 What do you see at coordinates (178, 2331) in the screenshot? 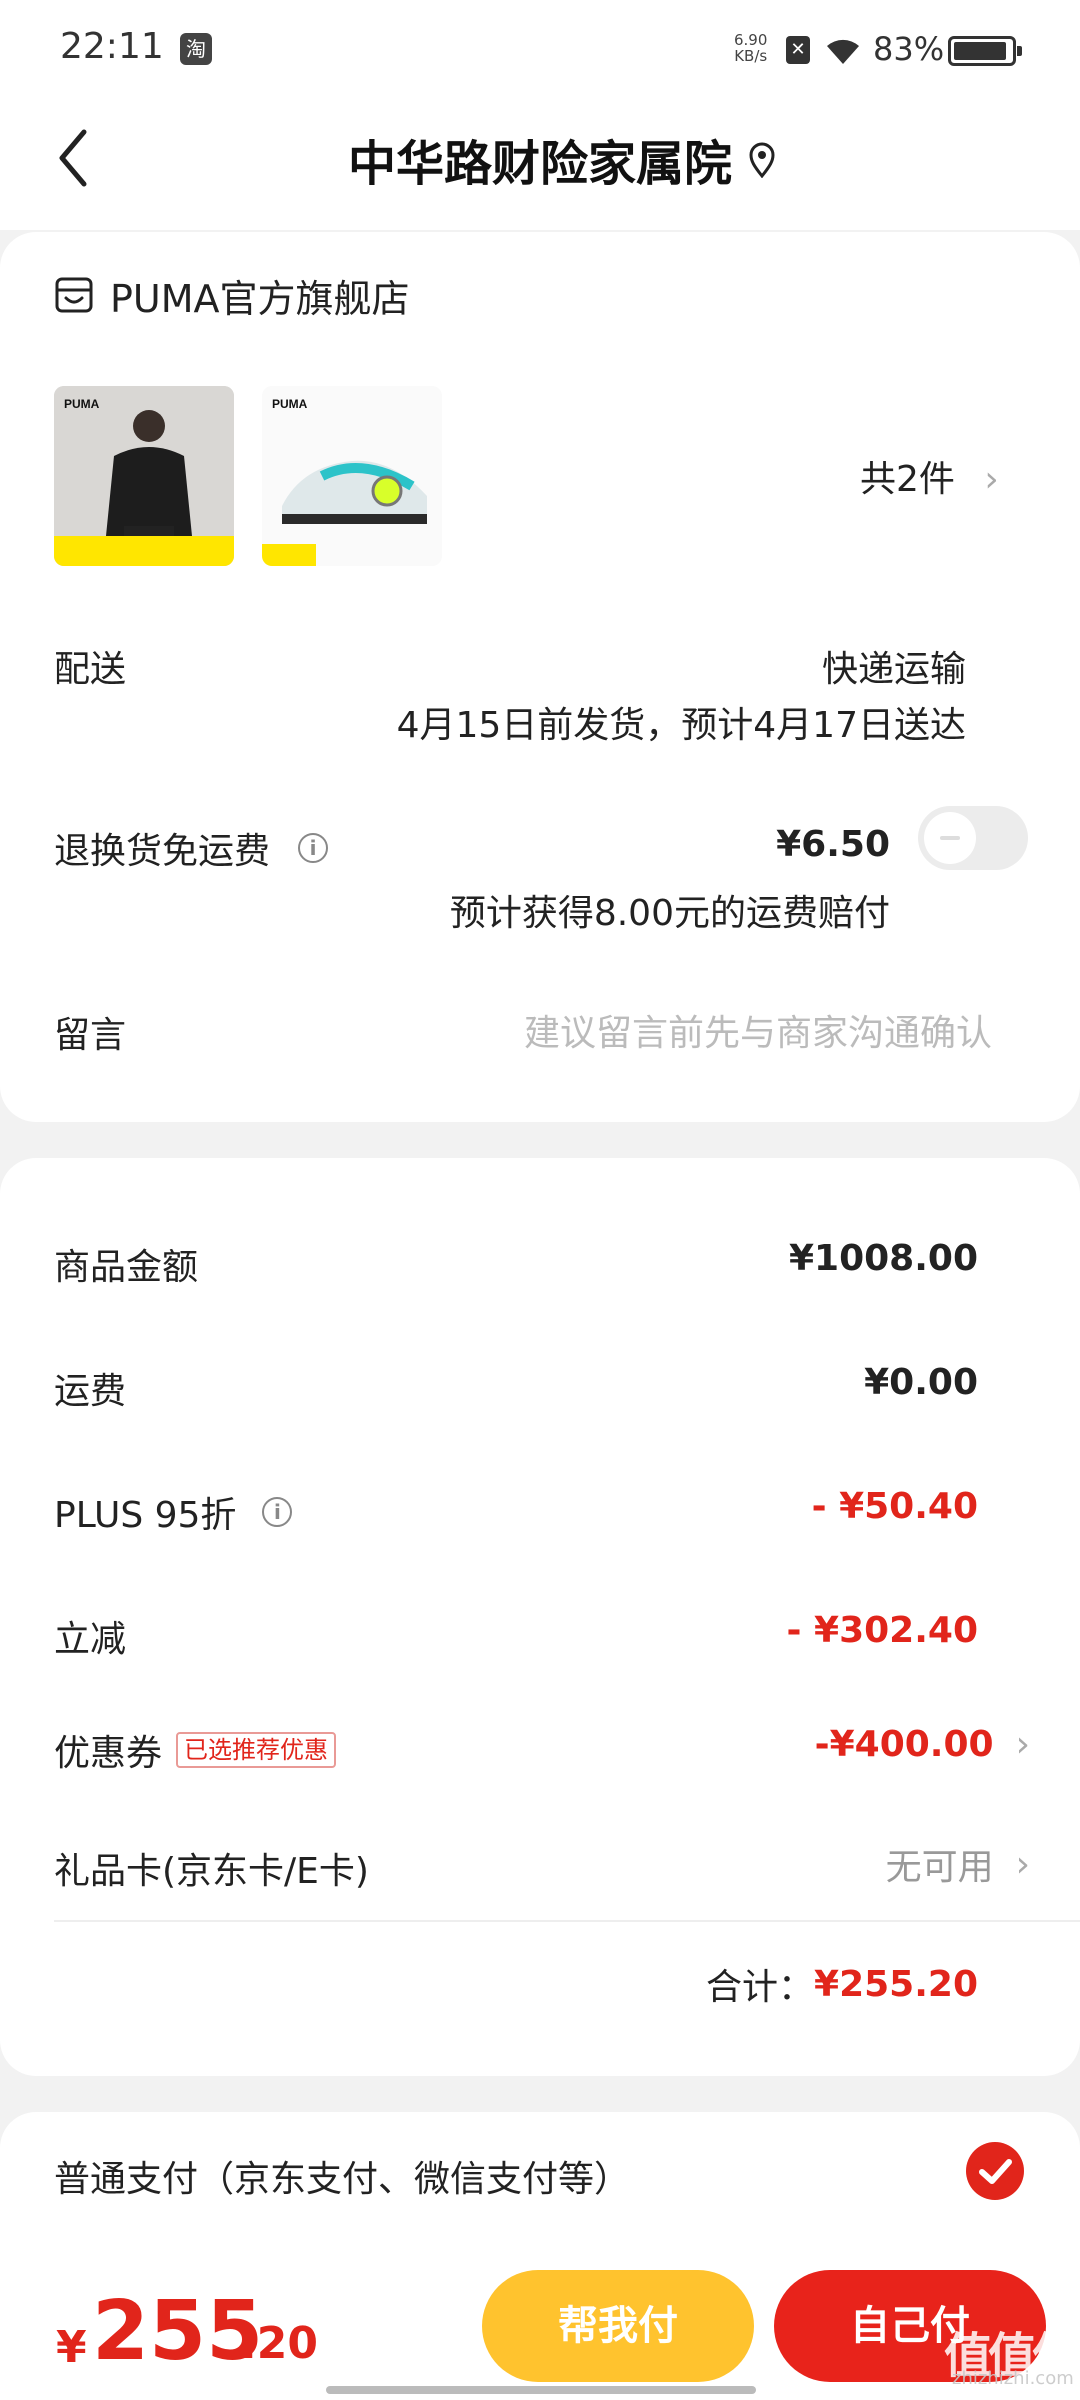
I see `bottom-total-integer: 255` at bounding box center [178, 2331].